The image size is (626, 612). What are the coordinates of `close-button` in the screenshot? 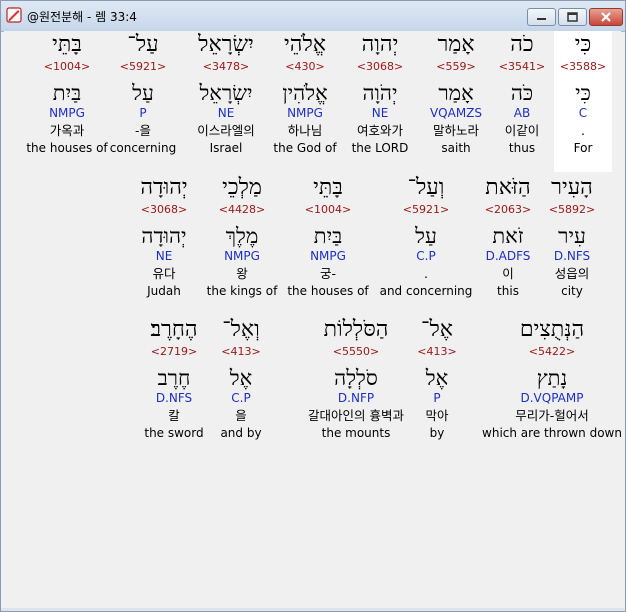 It's located at (606, 17).